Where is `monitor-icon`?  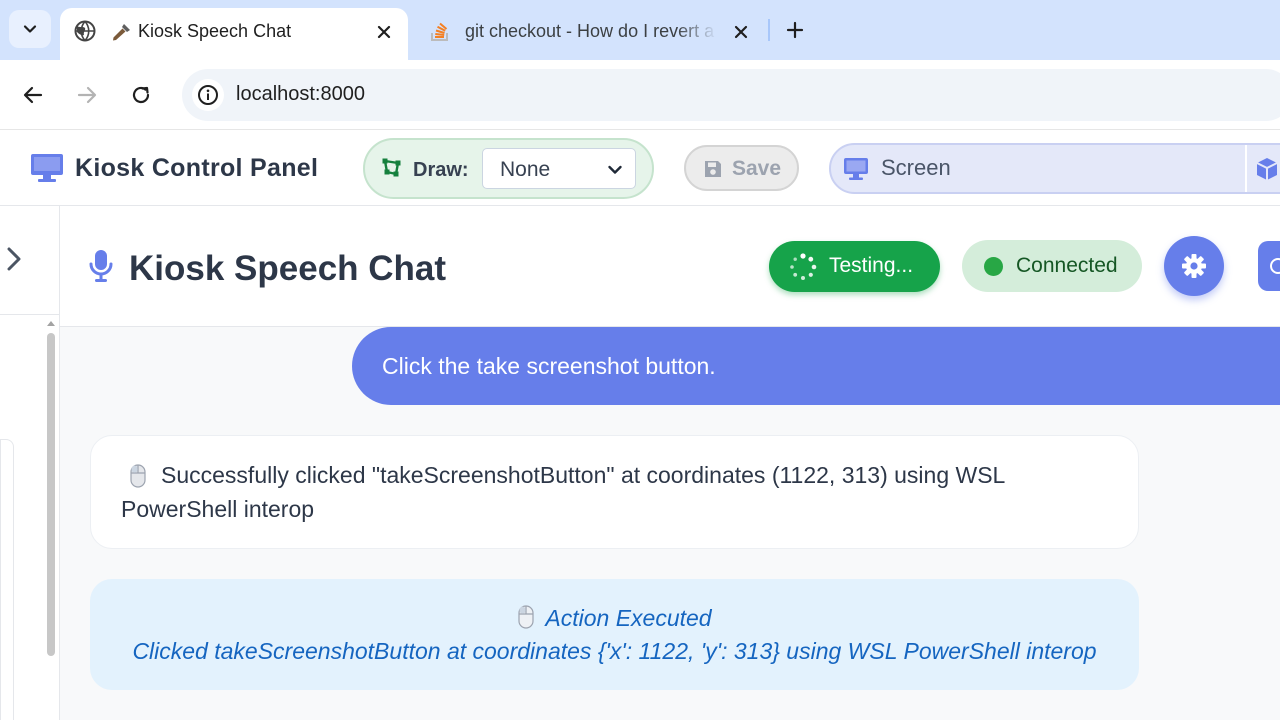 monitor-icon is located at coordinates (856, 169).